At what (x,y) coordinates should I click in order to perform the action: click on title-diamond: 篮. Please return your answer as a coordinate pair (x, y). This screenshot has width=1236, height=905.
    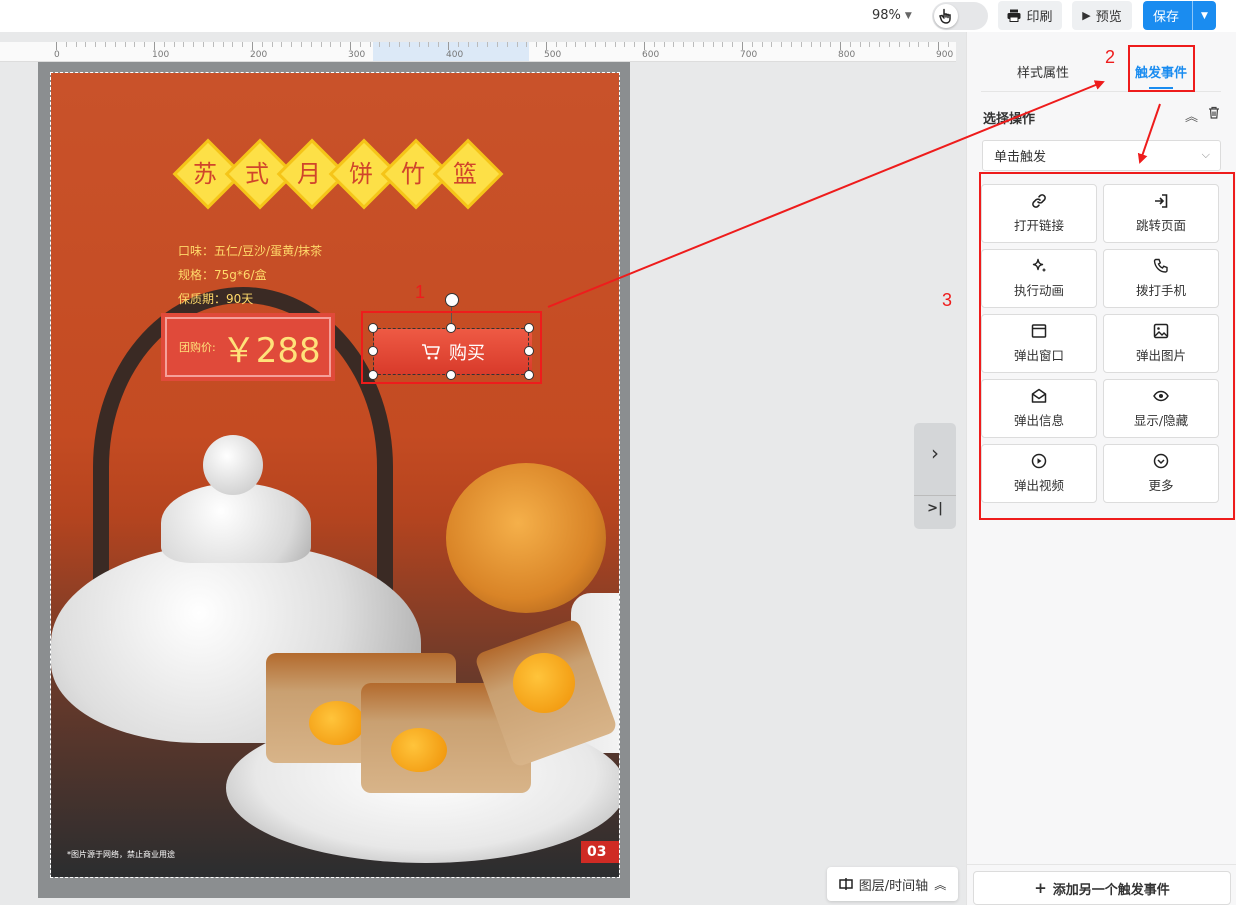
    Looking at the image, I should click on (465, 171).